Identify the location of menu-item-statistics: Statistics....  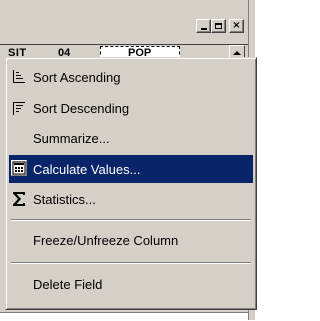
(131, 199).